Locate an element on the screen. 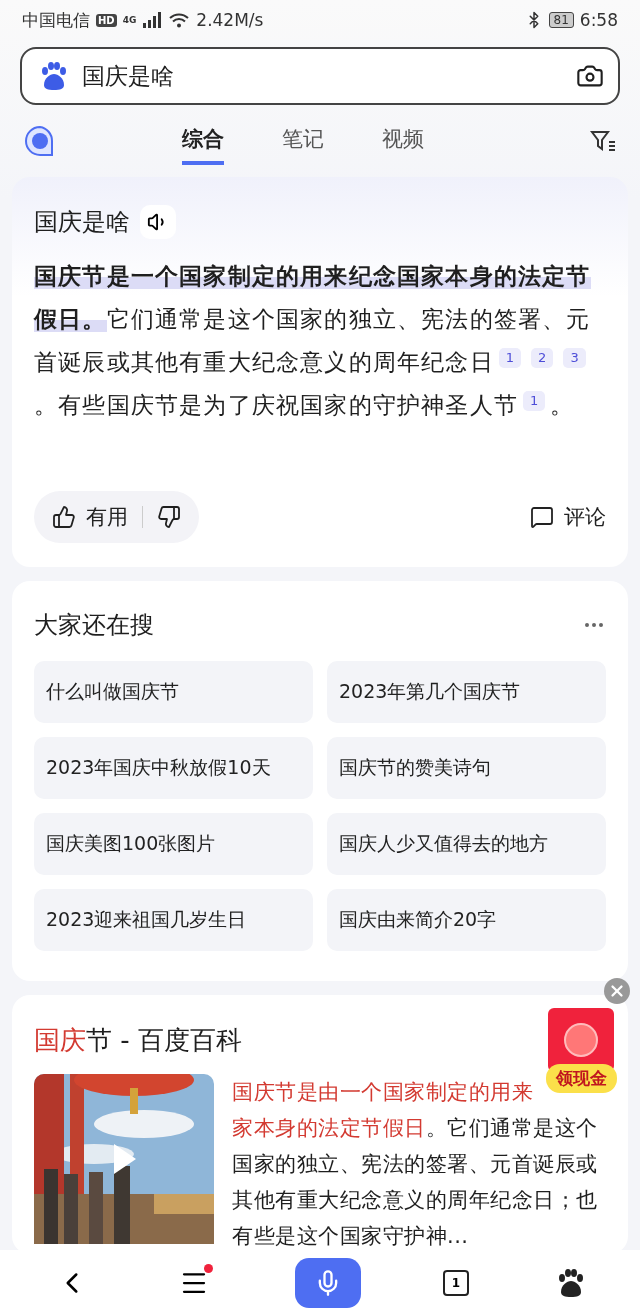 The image size is (640, 1316). related-search-chip: 2023年第几个国庆节 is located at coordinates (466, 692).